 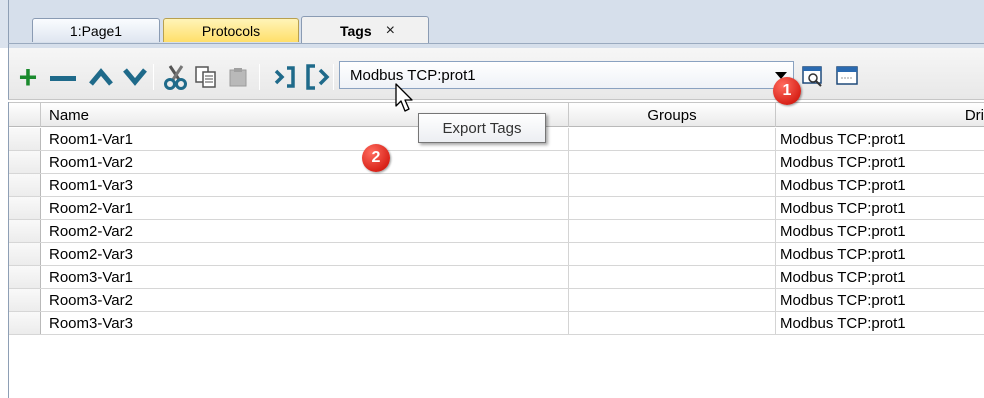 What do you see at coordinates (101, 77) in the screenshot?
I see `move-up-icon` at bounding box center [101, 77].